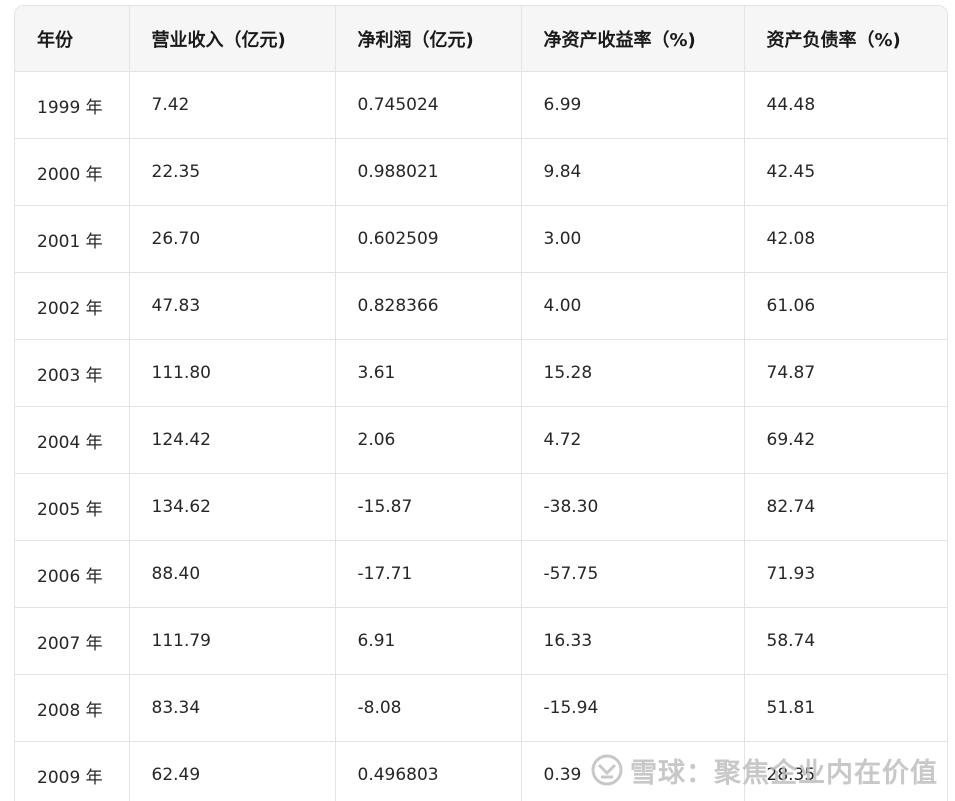 The image size is (955, 801). I want to click on cell-revenue: 83.34, so click(232, 708).